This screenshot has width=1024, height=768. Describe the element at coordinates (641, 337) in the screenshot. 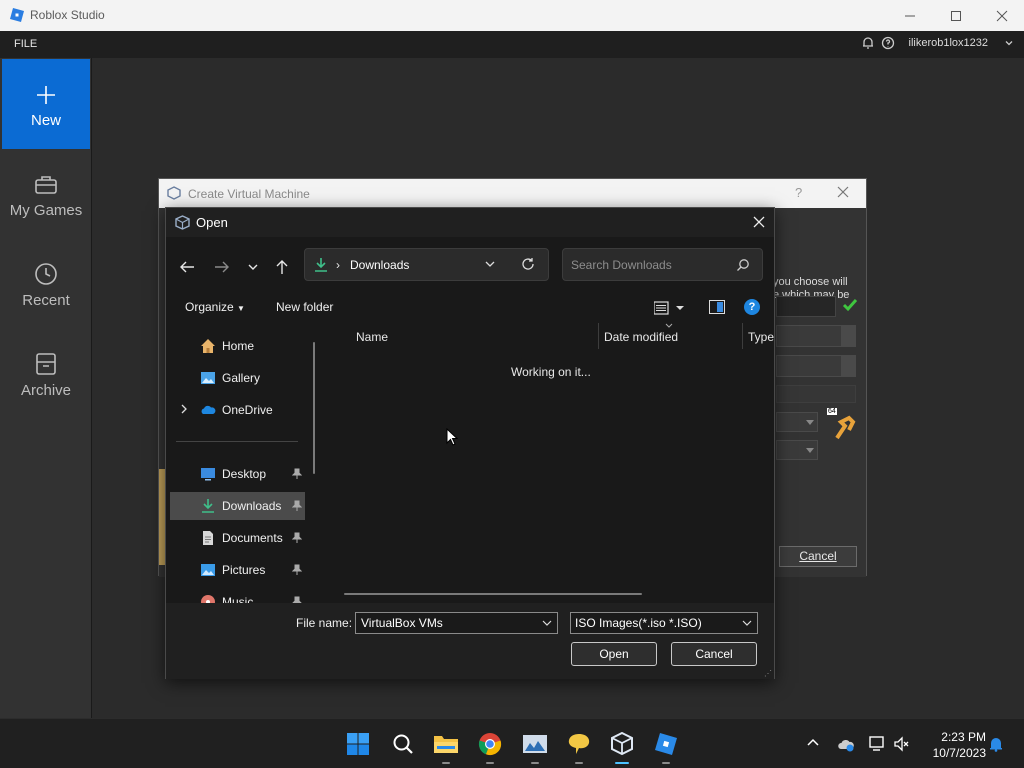

I see `column-header-date-modified: Date modified` at that location.